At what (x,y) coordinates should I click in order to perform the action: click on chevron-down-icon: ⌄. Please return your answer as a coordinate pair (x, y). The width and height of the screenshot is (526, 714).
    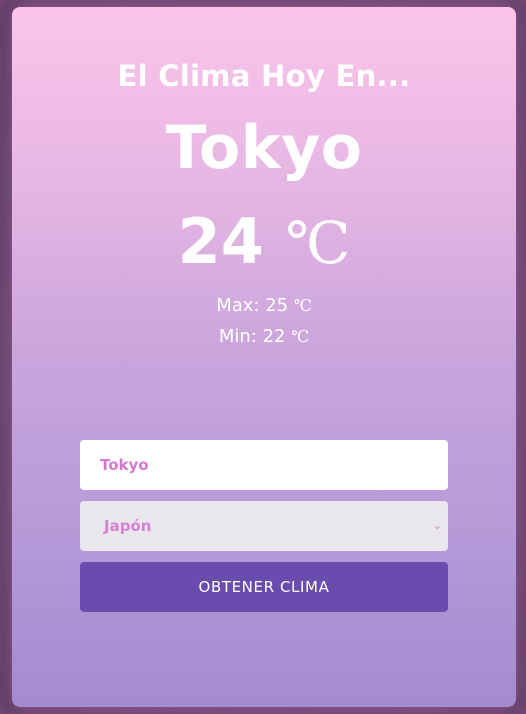
    Looking at the image, I should click on (437, 525).